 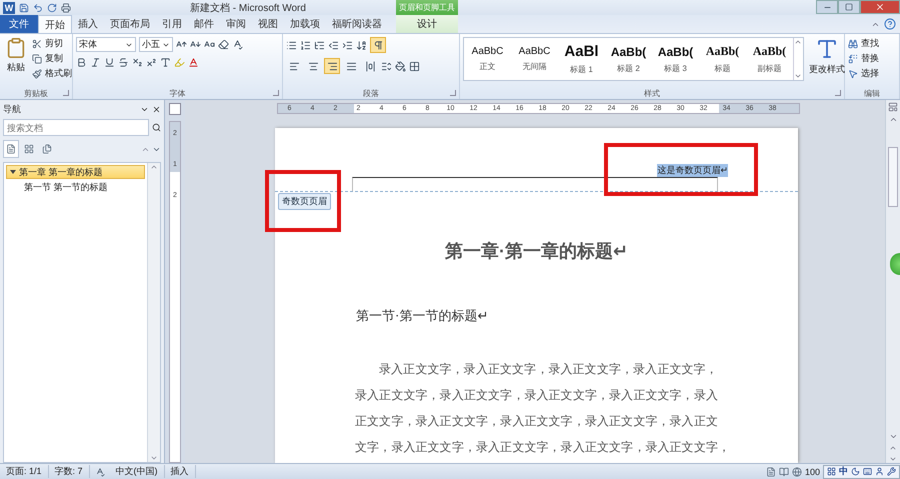 What do you see at coordinates (24, 471) in the screenshot?
I see `page-count: 页面: 1/1` at bounding box center [24, 471].